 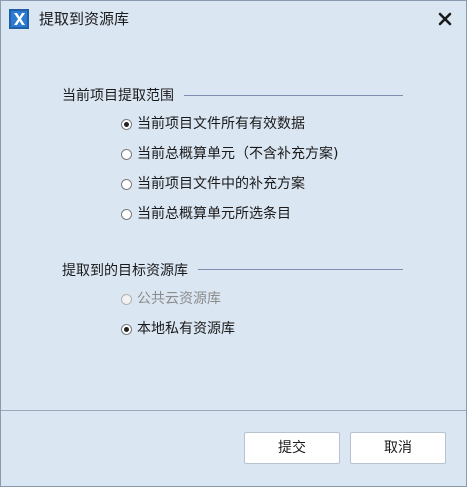 I want to click on radio-all-valid-data: 当前项目文件所有有效数据, so click(x=213, y=124).